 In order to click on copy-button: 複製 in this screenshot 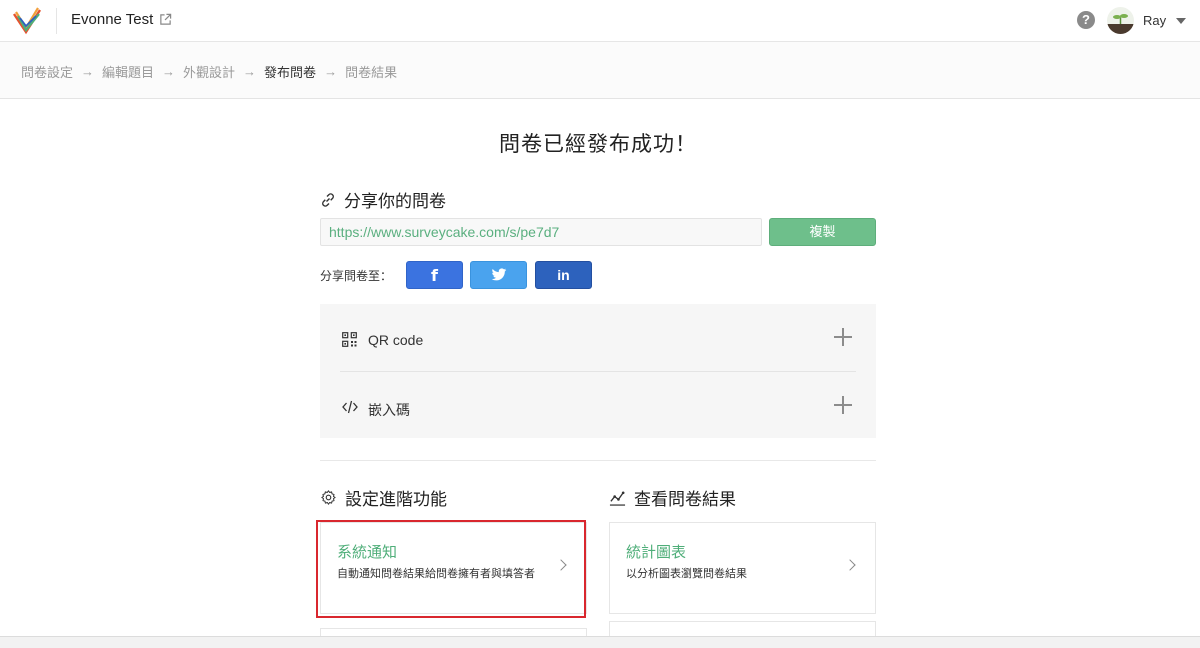, I will do `click(822, 232)`.